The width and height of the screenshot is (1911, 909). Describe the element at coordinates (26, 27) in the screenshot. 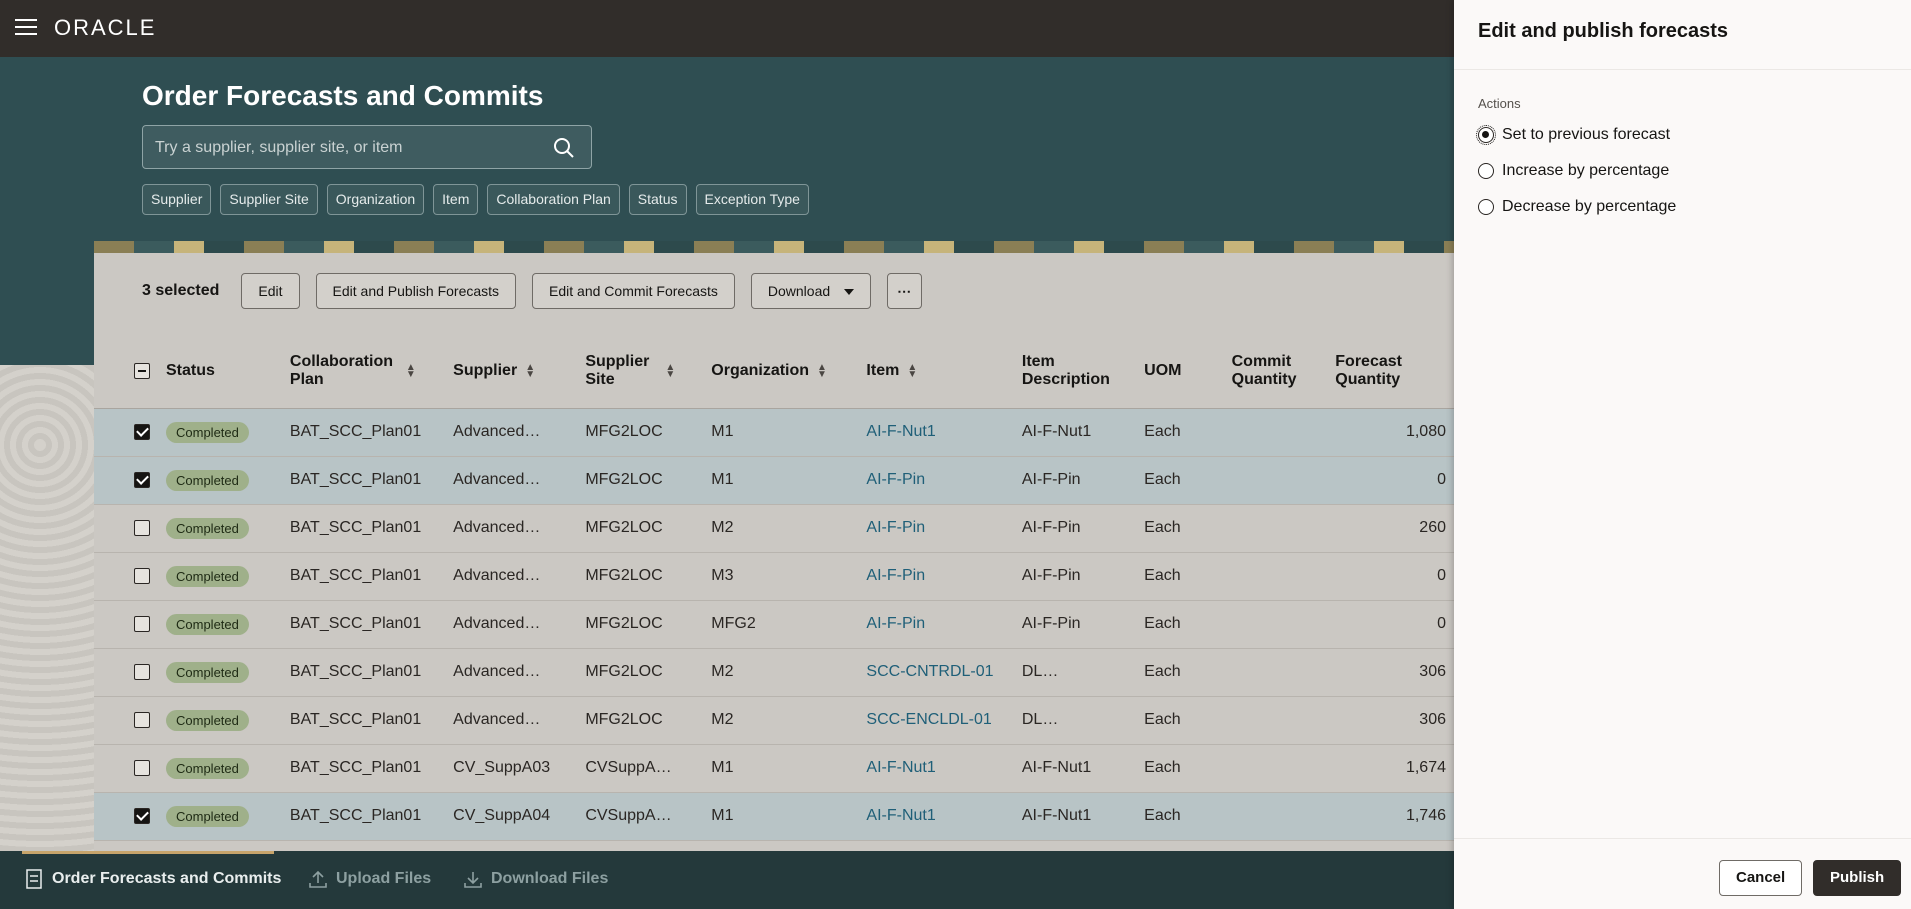

I see `hamburger-menu-icon` at that location.